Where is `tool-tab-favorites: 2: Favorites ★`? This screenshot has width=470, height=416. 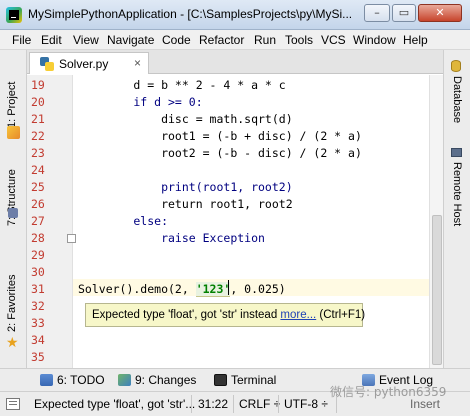 tool-tab-favorites: 2: Favorites ★ is located at coordinates (13, 312).